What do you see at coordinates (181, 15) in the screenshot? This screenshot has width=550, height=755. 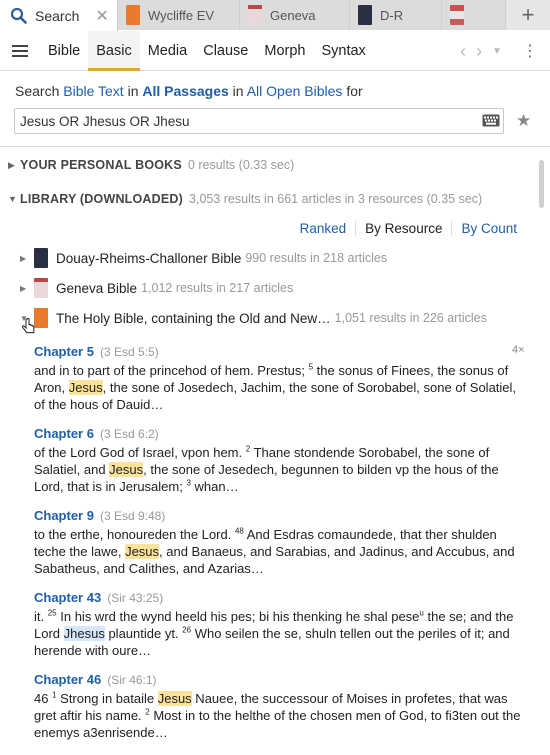 I see `tab-wycliffe-label: Wycliffe EV` at bounding box center [181, 15].